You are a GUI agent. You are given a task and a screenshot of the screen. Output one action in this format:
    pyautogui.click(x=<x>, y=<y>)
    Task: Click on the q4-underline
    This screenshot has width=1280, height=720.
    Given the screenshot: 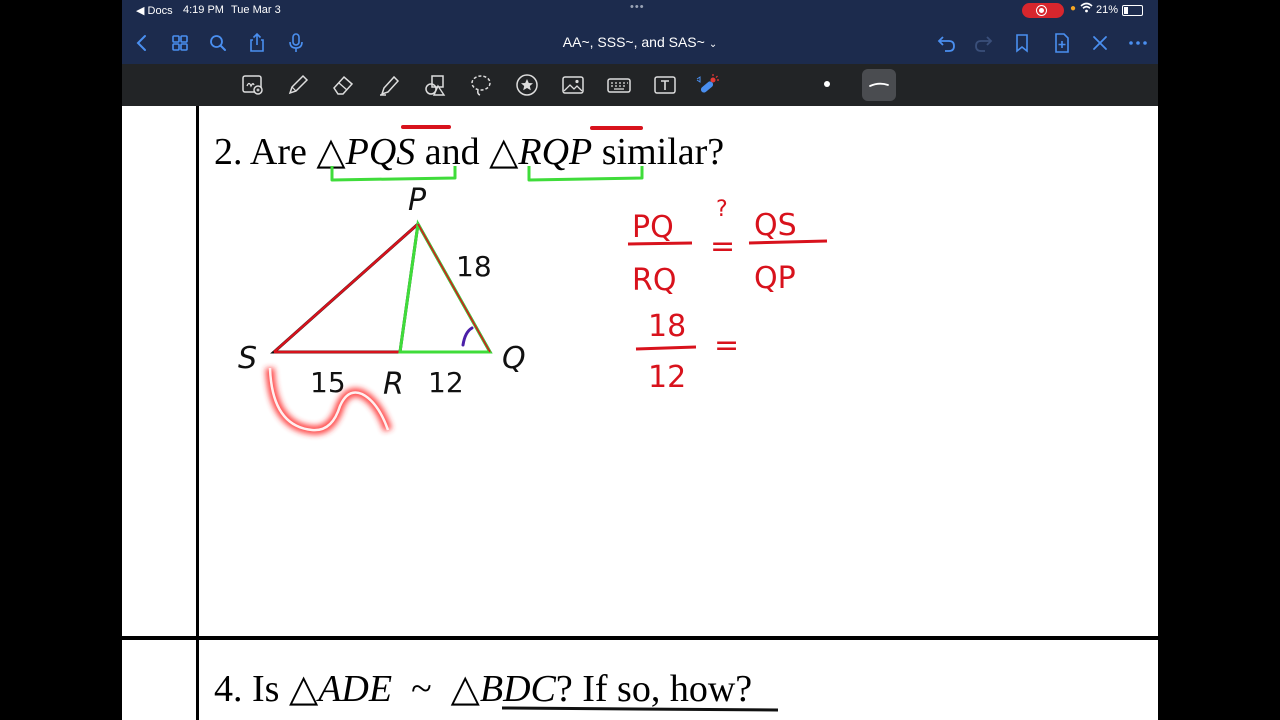 What is the action you would take?
    pyautogui.click(x=640, y=709)
    